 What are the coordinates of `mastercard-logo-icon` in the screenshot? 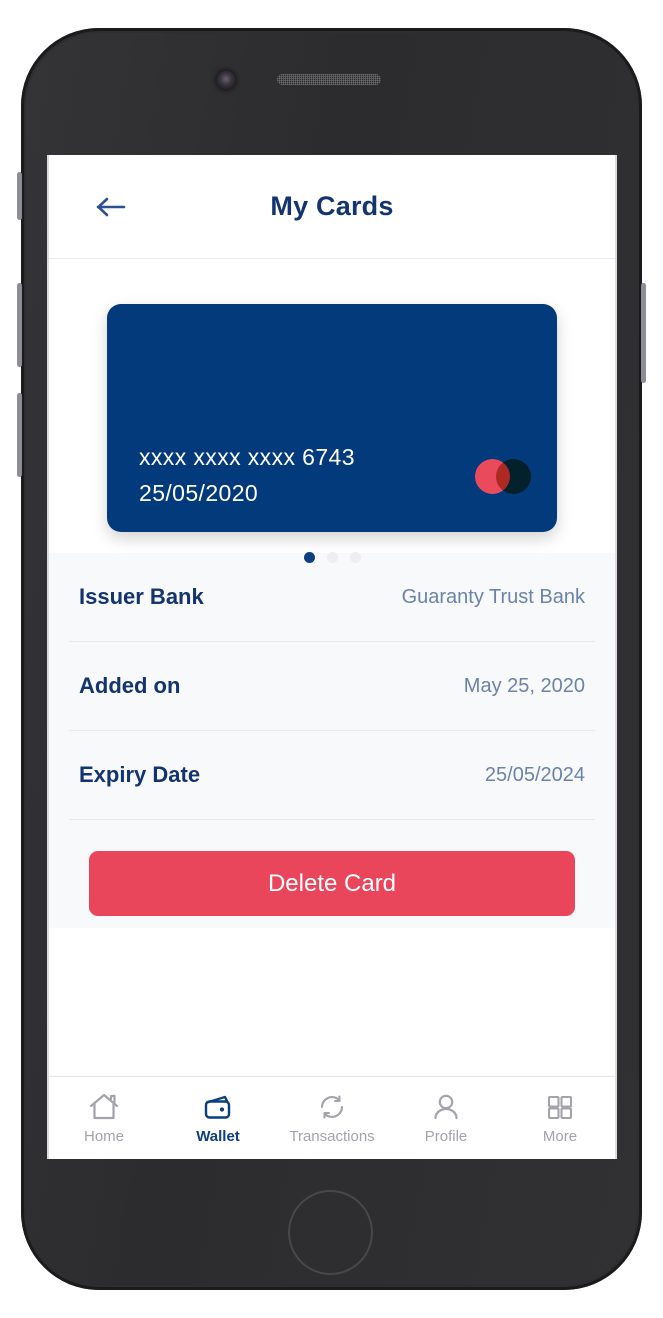 It's located at (503, 476).